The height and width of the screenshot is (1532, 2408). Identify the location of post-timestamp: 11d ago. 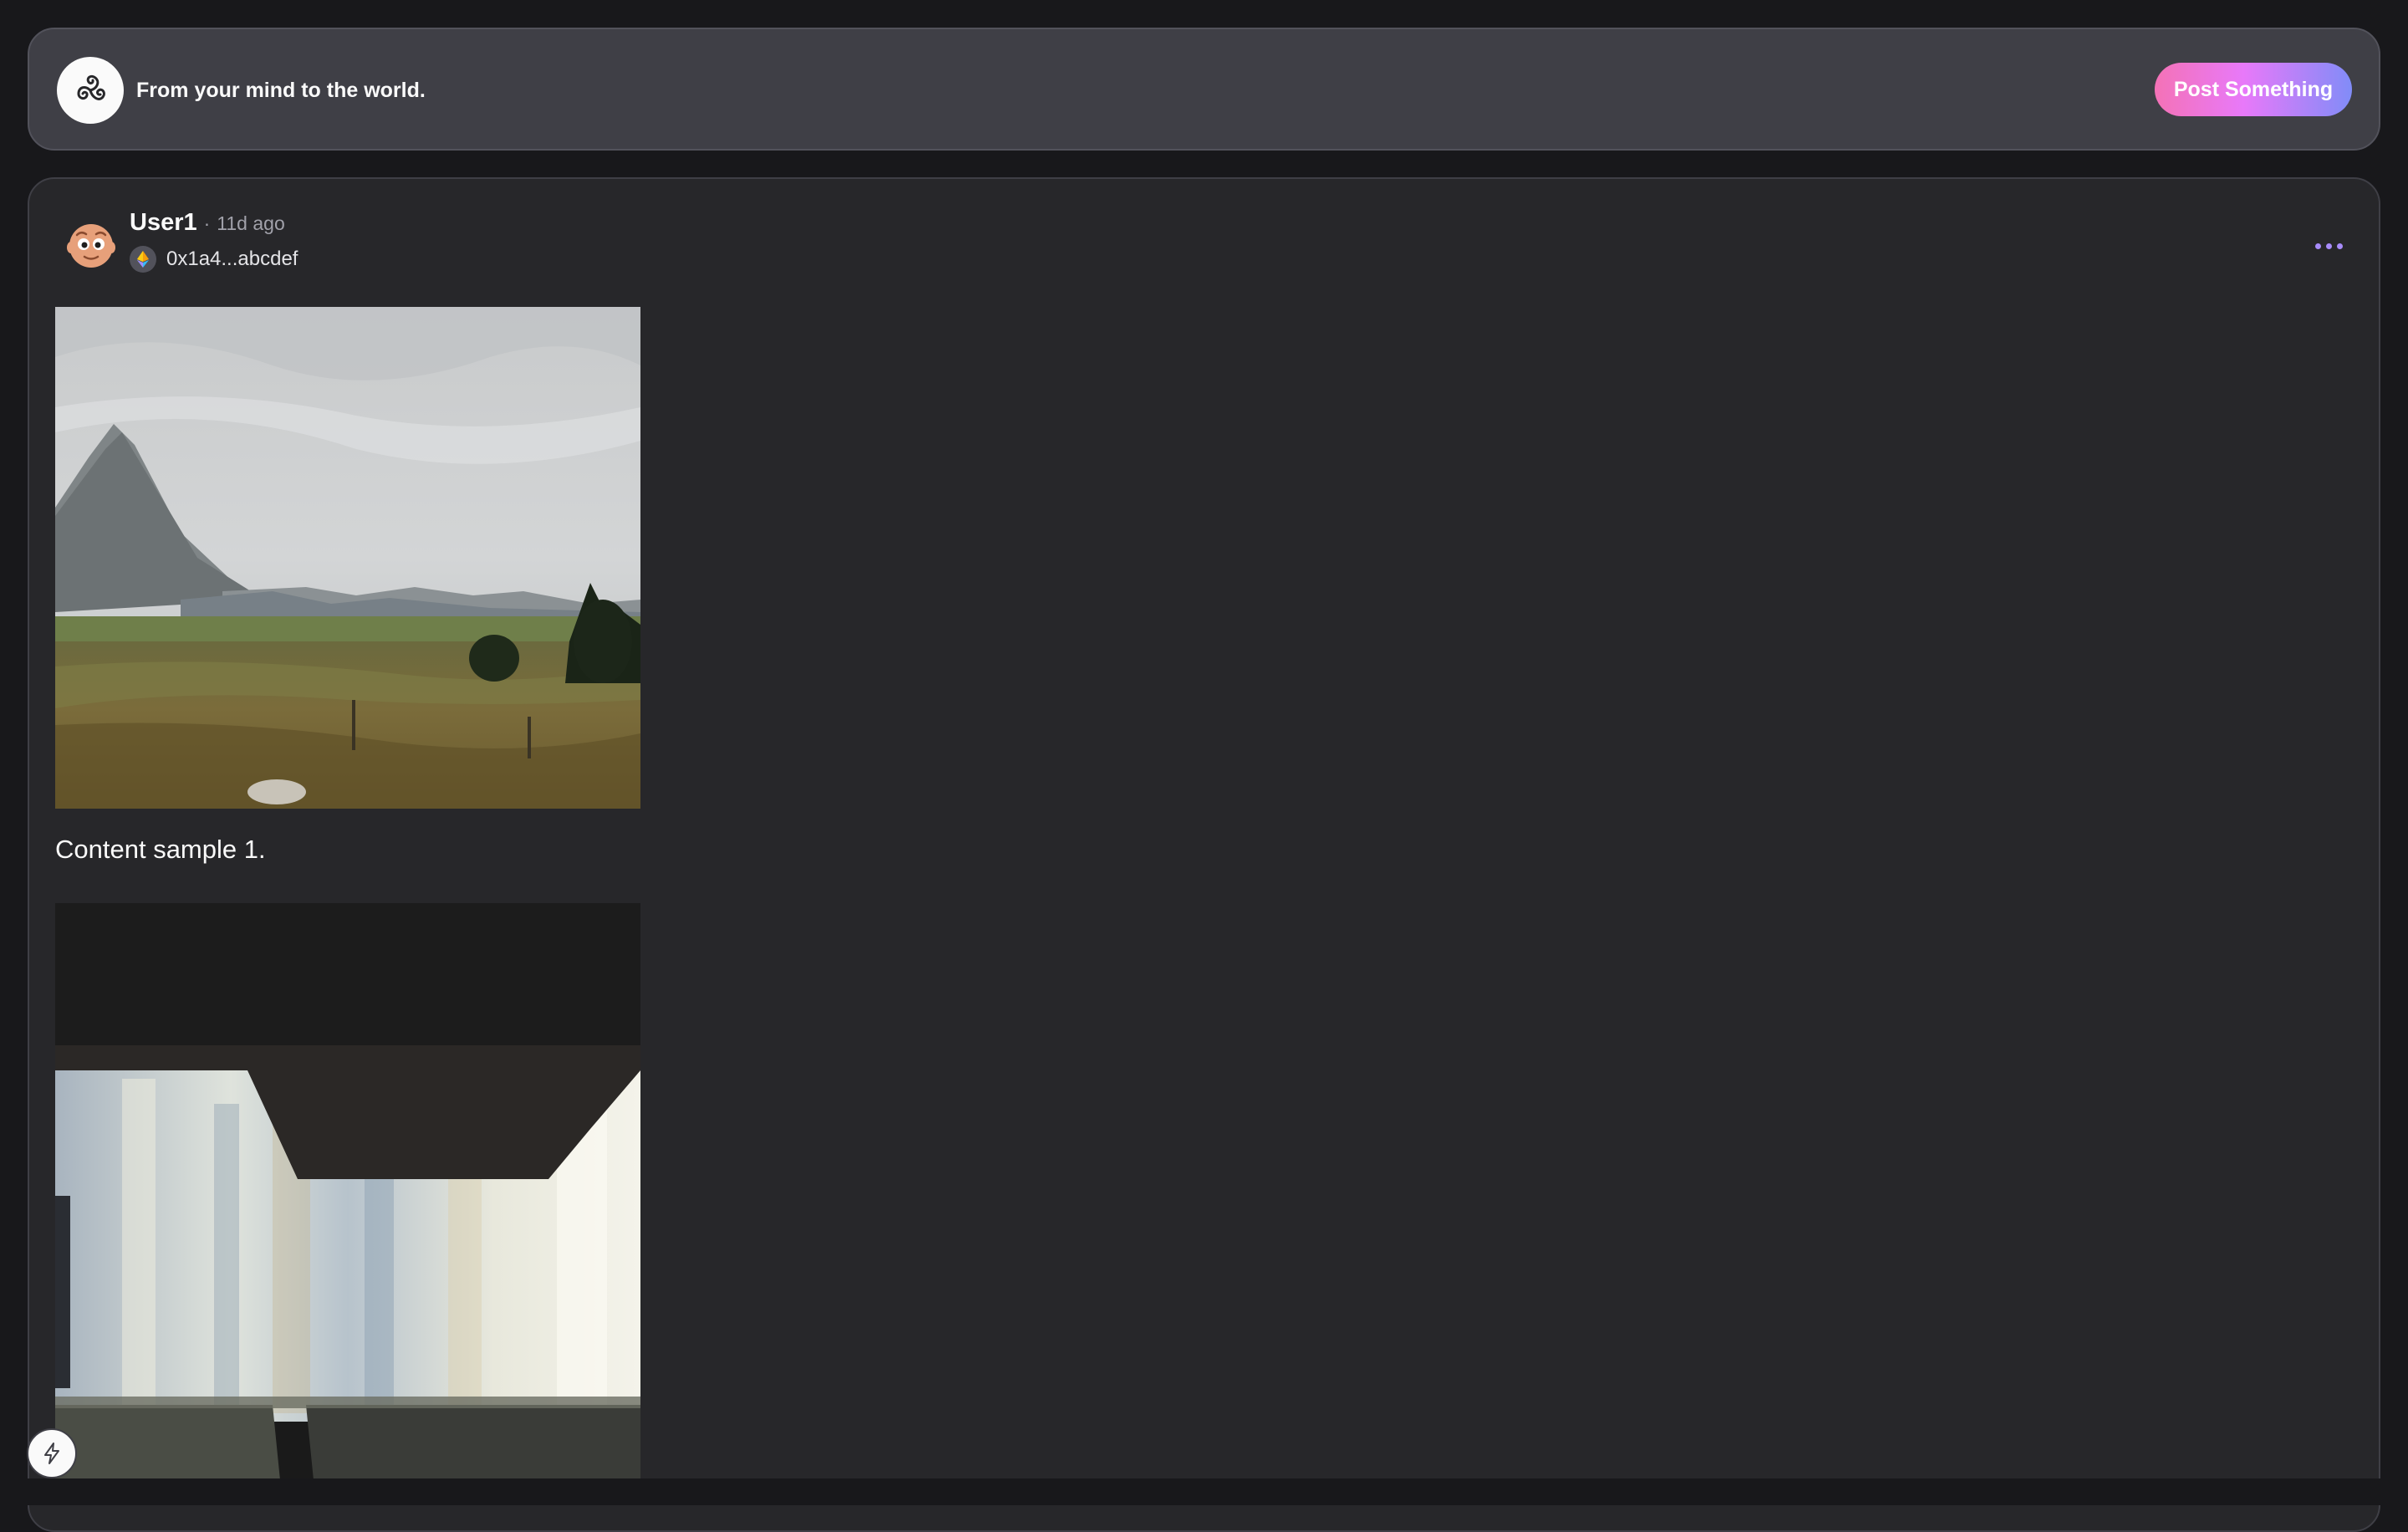
(251, 223).